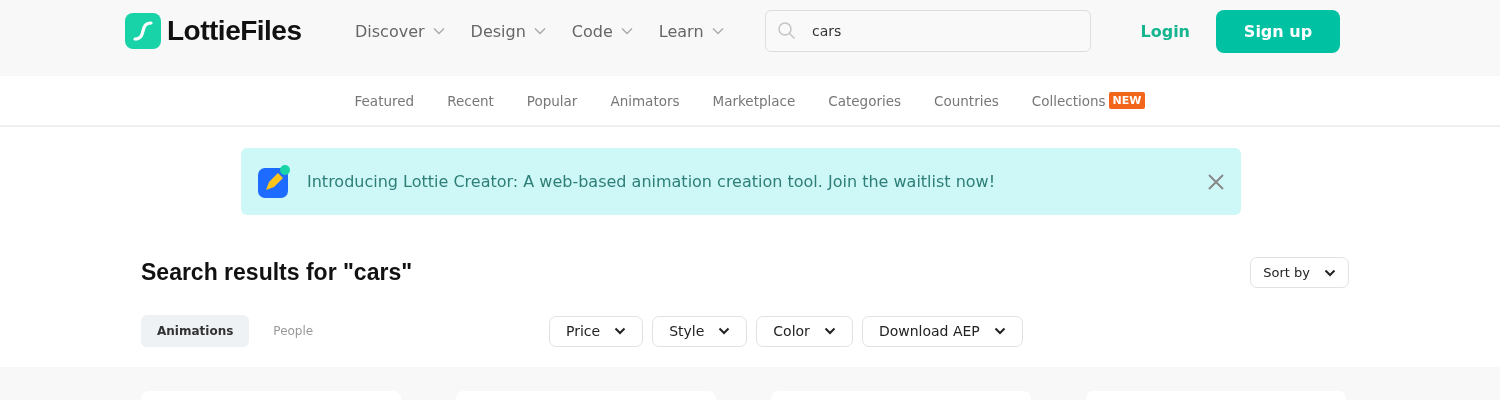 The width and height of the screenshot is (1500, 400). Describe the element at coordinates (700, 331) in the screenshot. I see `filter-dropdown: Style` at that location.